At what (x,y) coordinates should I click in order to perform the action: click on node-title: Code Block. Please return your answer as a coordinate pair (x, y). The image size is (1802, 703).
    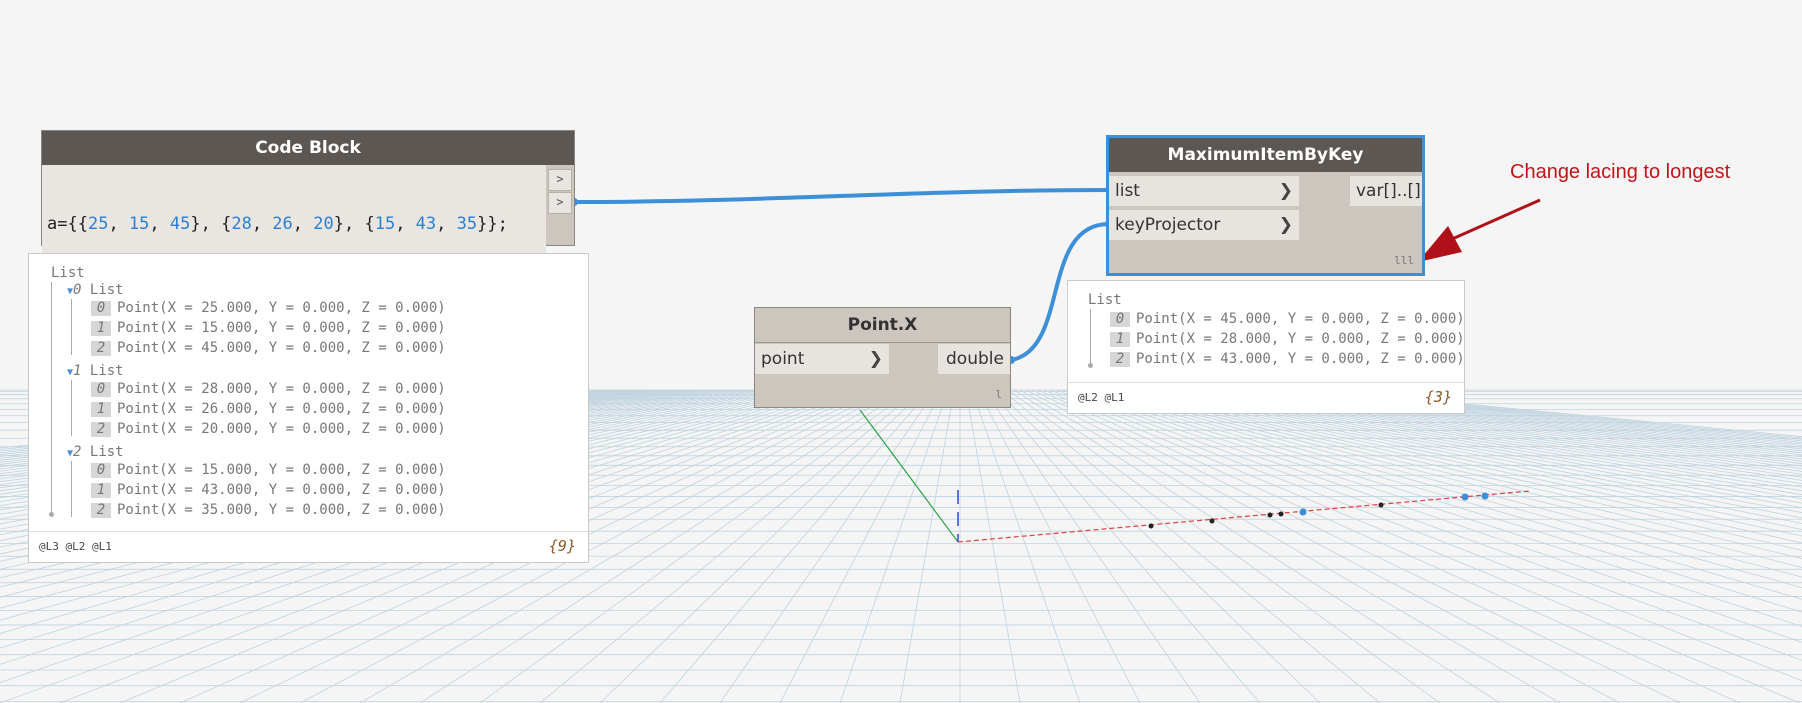
    Looking at the image, I should click on (308, 148).